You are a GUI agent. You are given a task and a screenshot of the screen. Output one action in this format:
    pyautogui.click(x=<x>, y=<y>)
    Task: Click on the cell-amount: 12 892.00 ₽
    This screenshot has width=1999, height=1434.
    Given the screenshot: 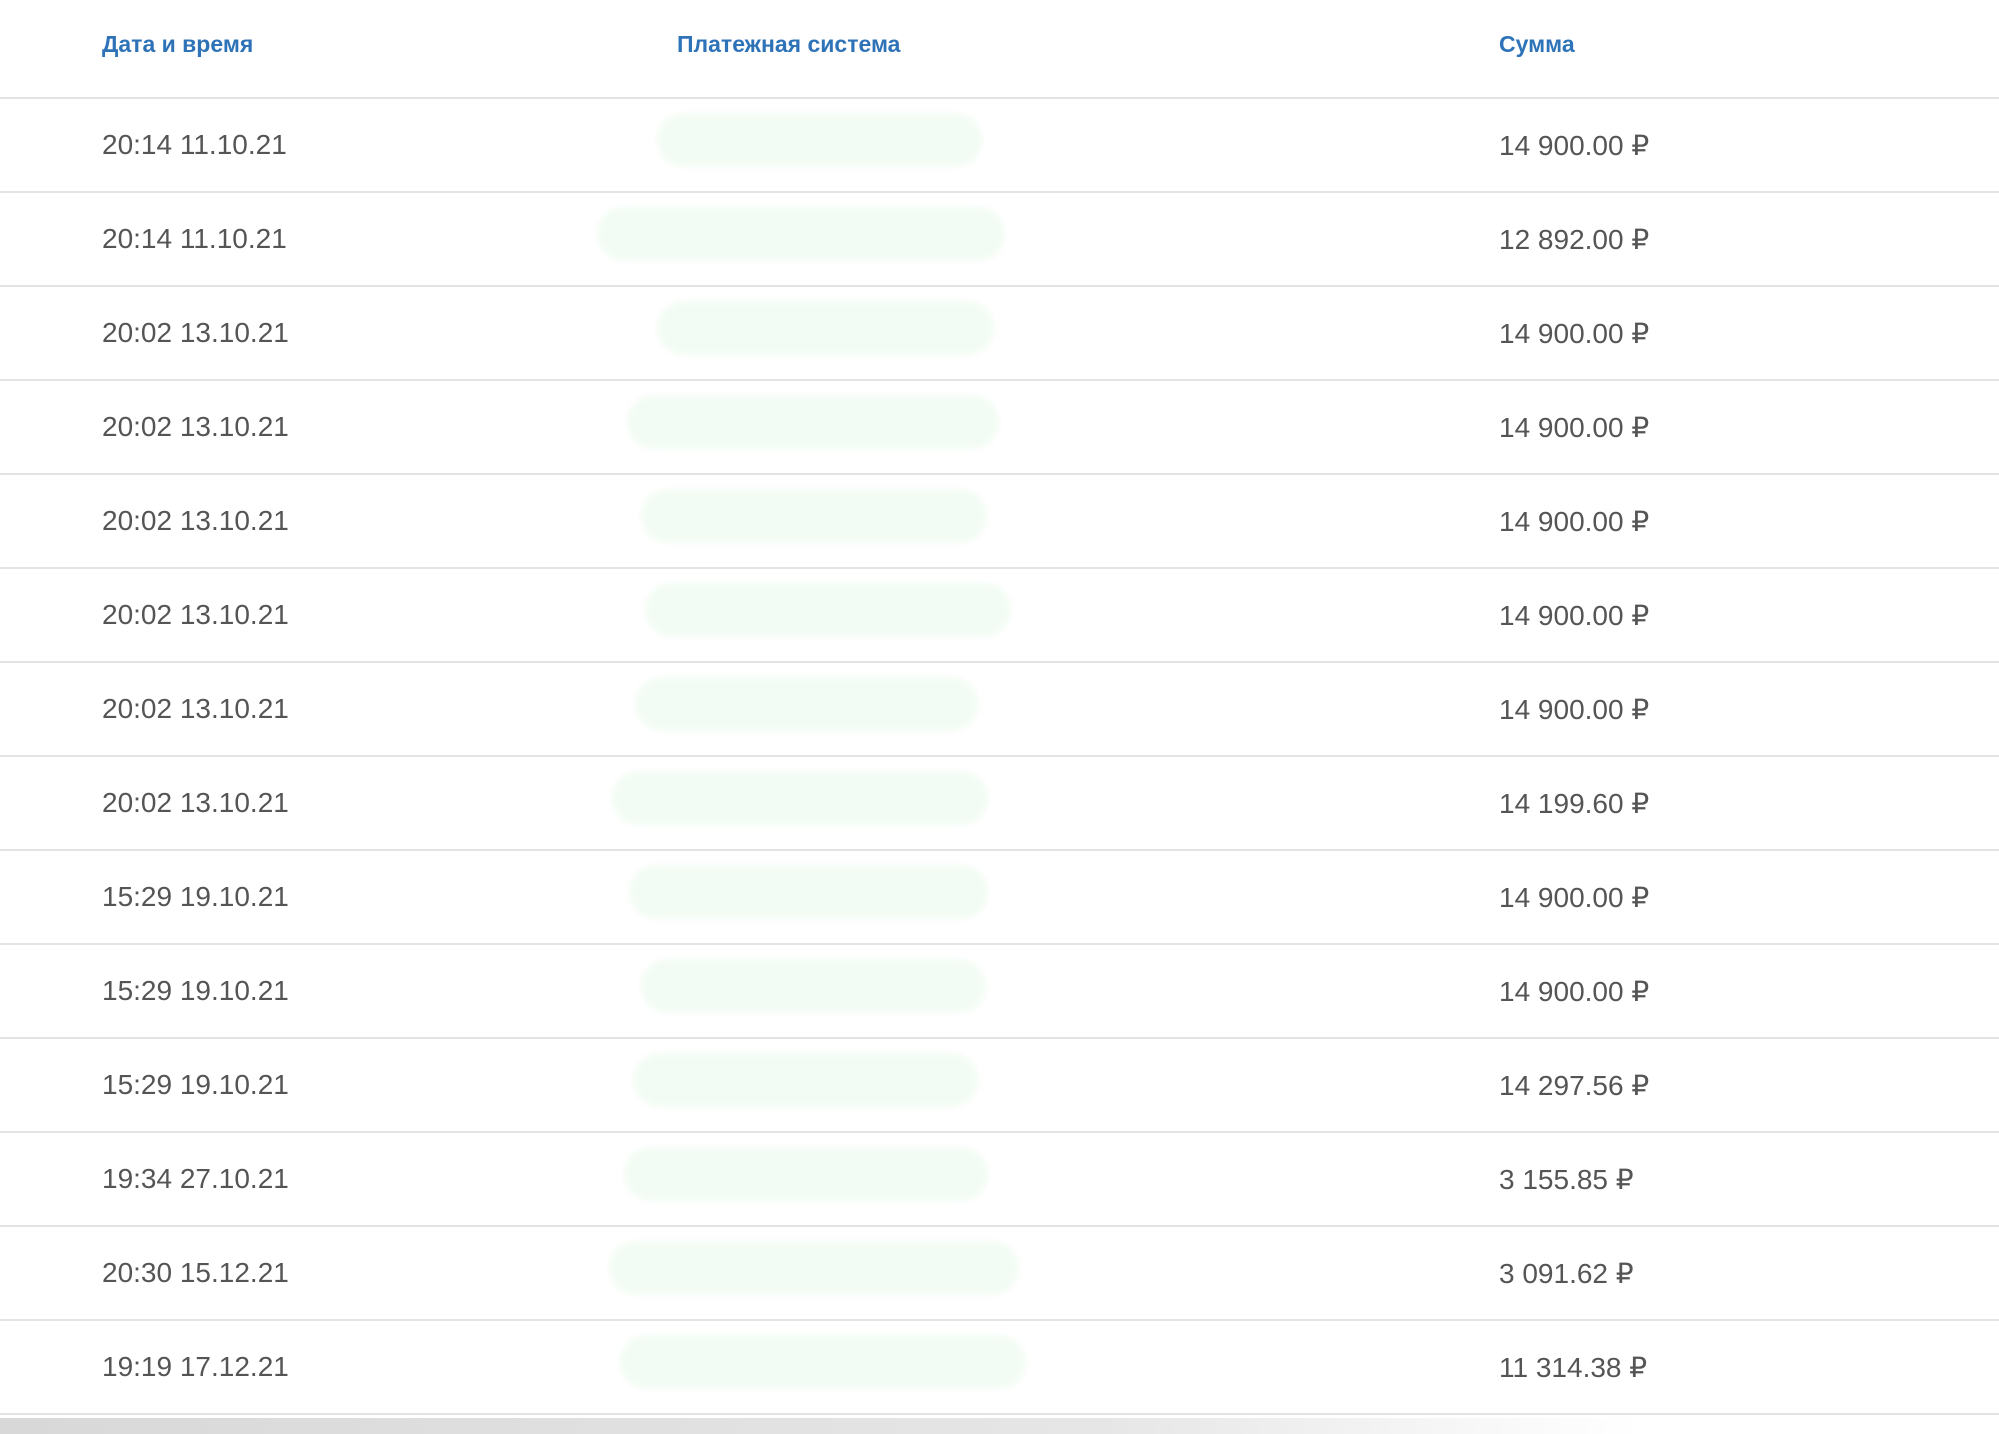 What is the action you would take?
    pyautogui.click(x=1574, y=239)
    